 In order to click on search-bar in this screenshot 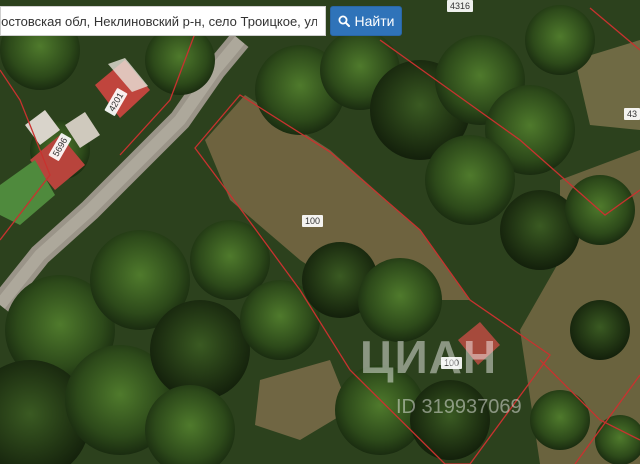, I will do `click(163, 21)`.